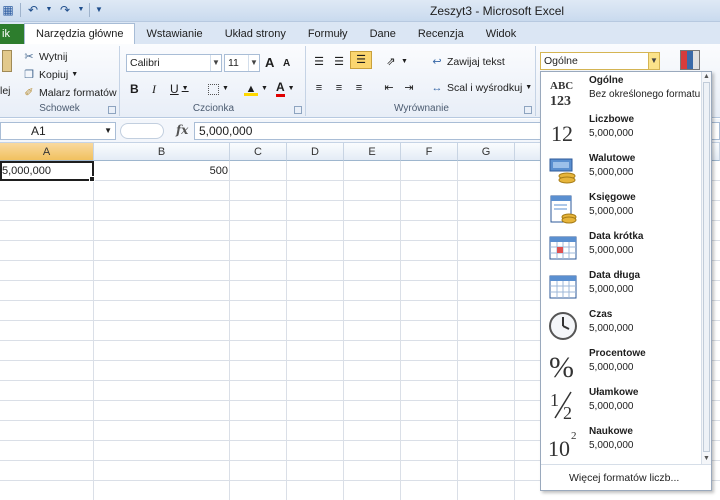 The width and height of the screenshot is (720, 500). What do you see at coordinates (339, 62) in the screenshot?
I see `align-middle-button: ☰` at bounding box center [339, 62].